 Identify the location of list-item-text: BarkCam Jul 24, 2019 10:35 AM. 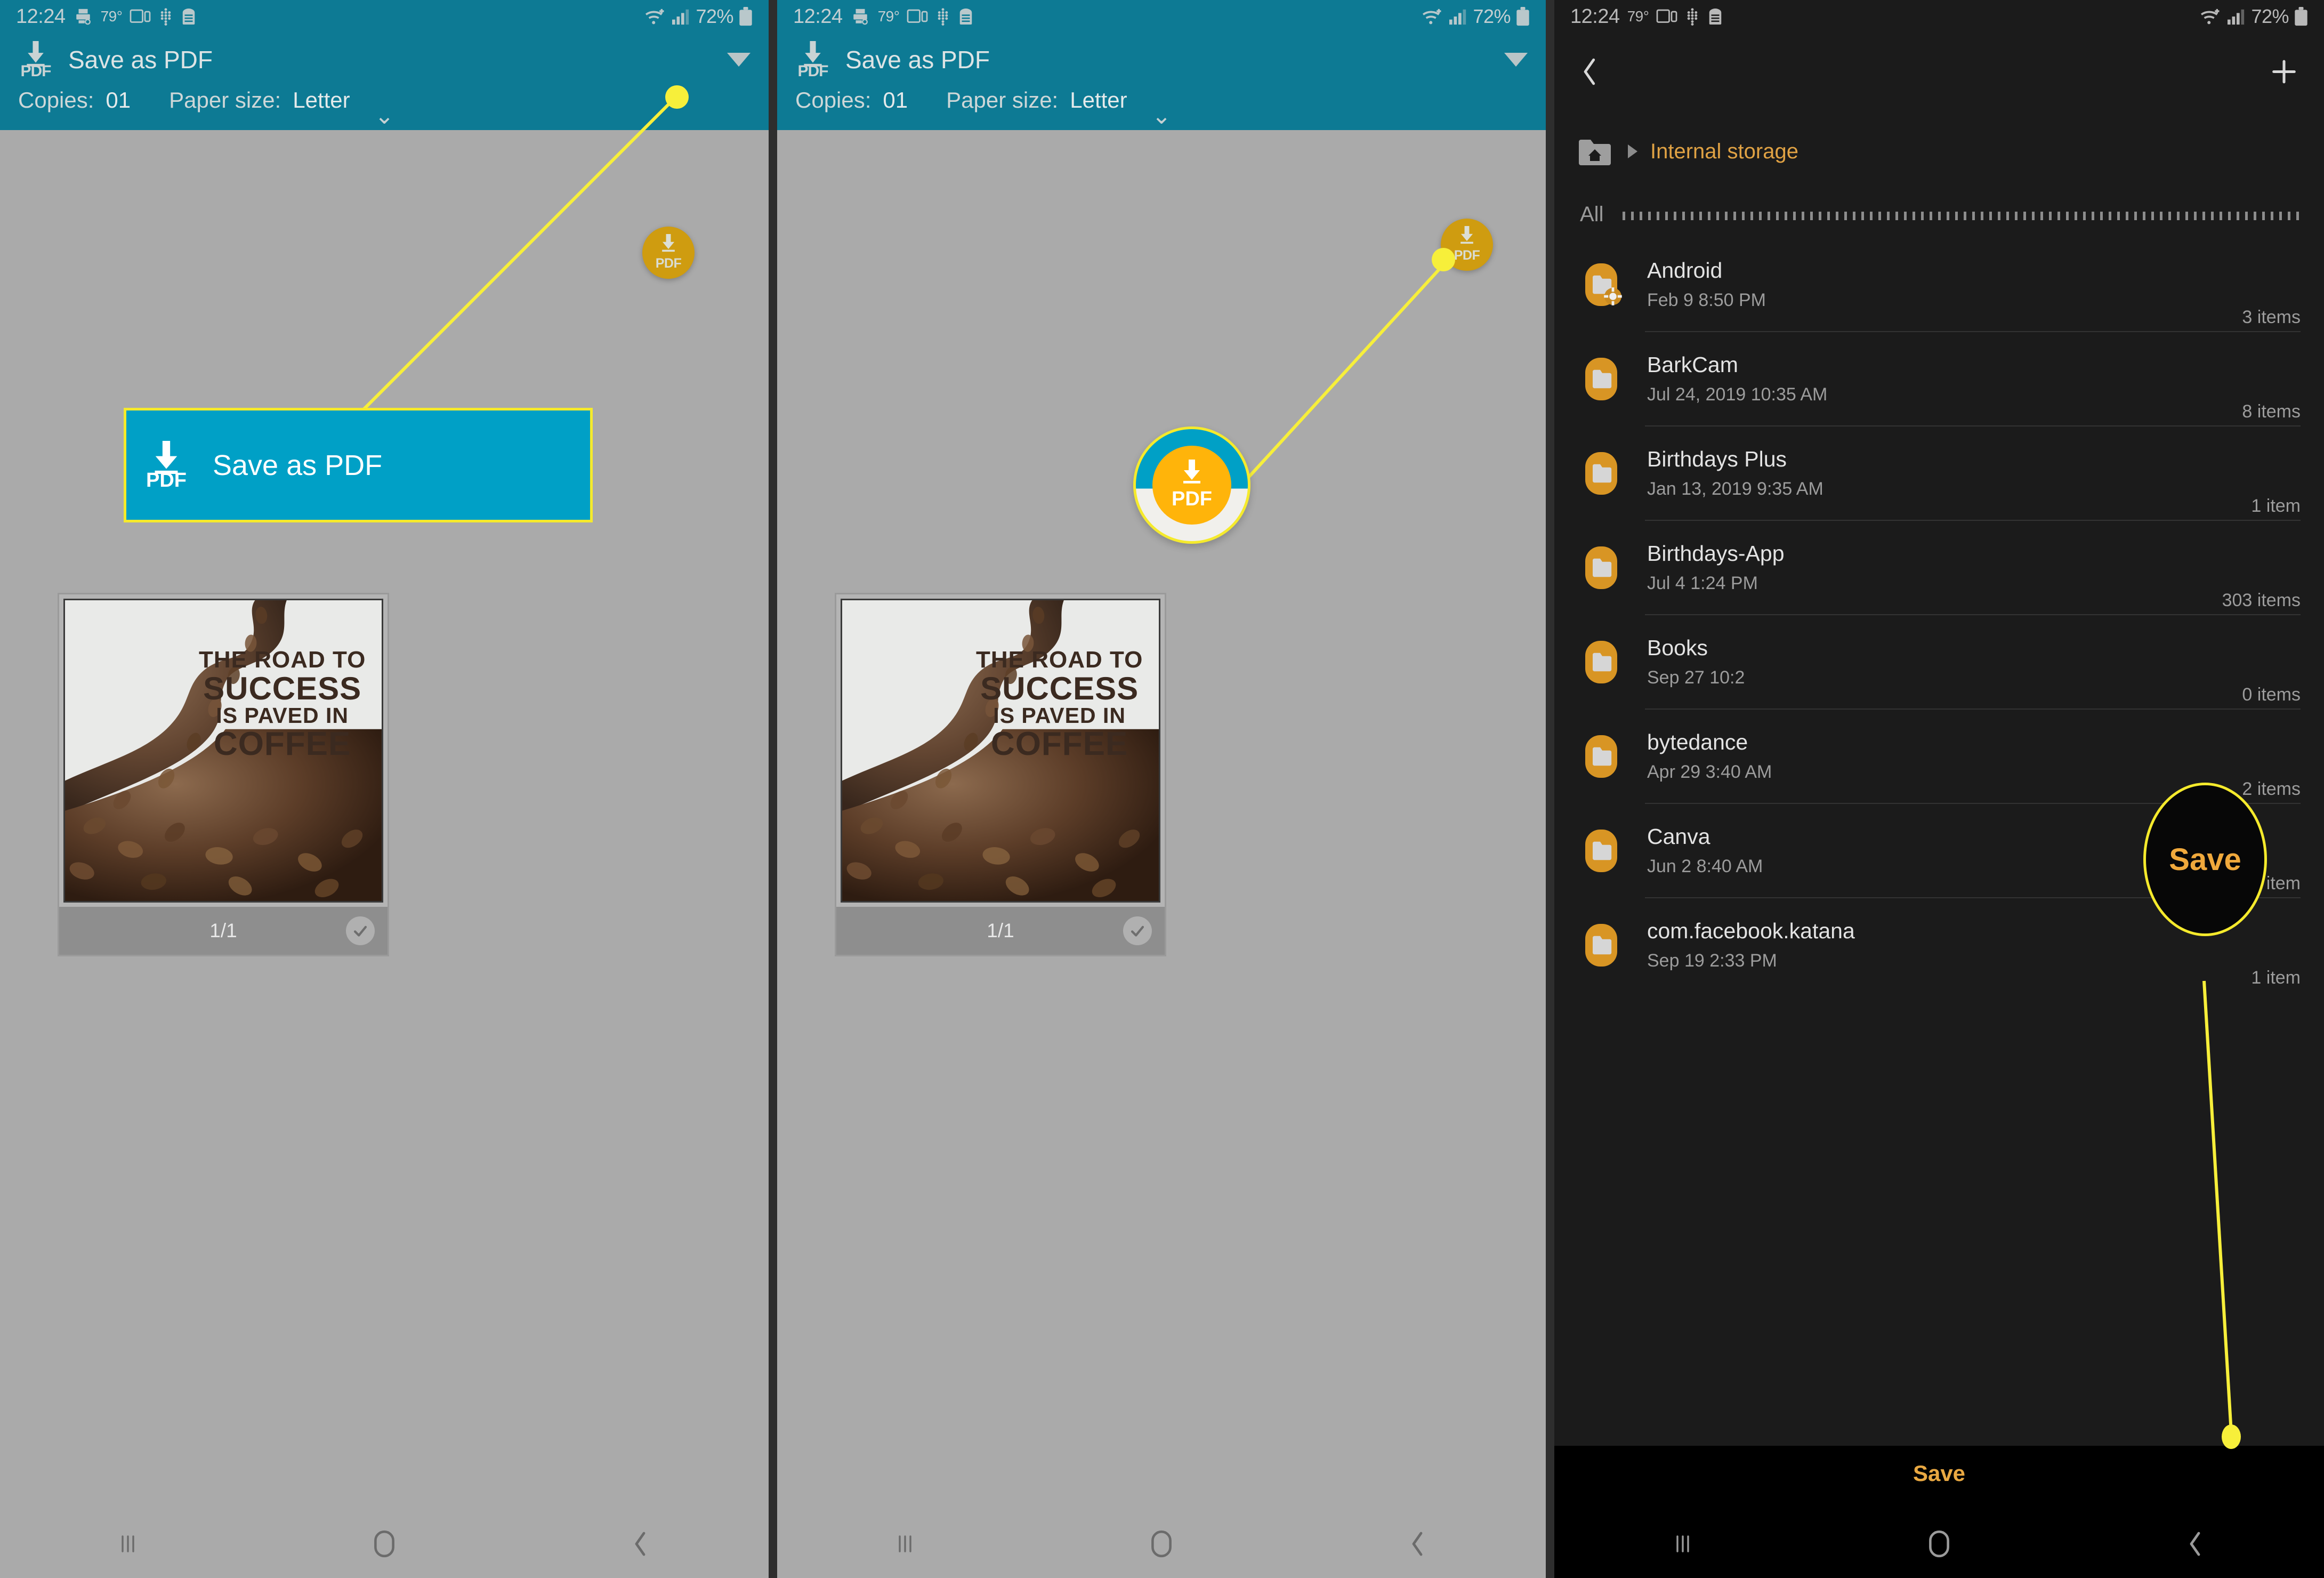
(1939, 378).